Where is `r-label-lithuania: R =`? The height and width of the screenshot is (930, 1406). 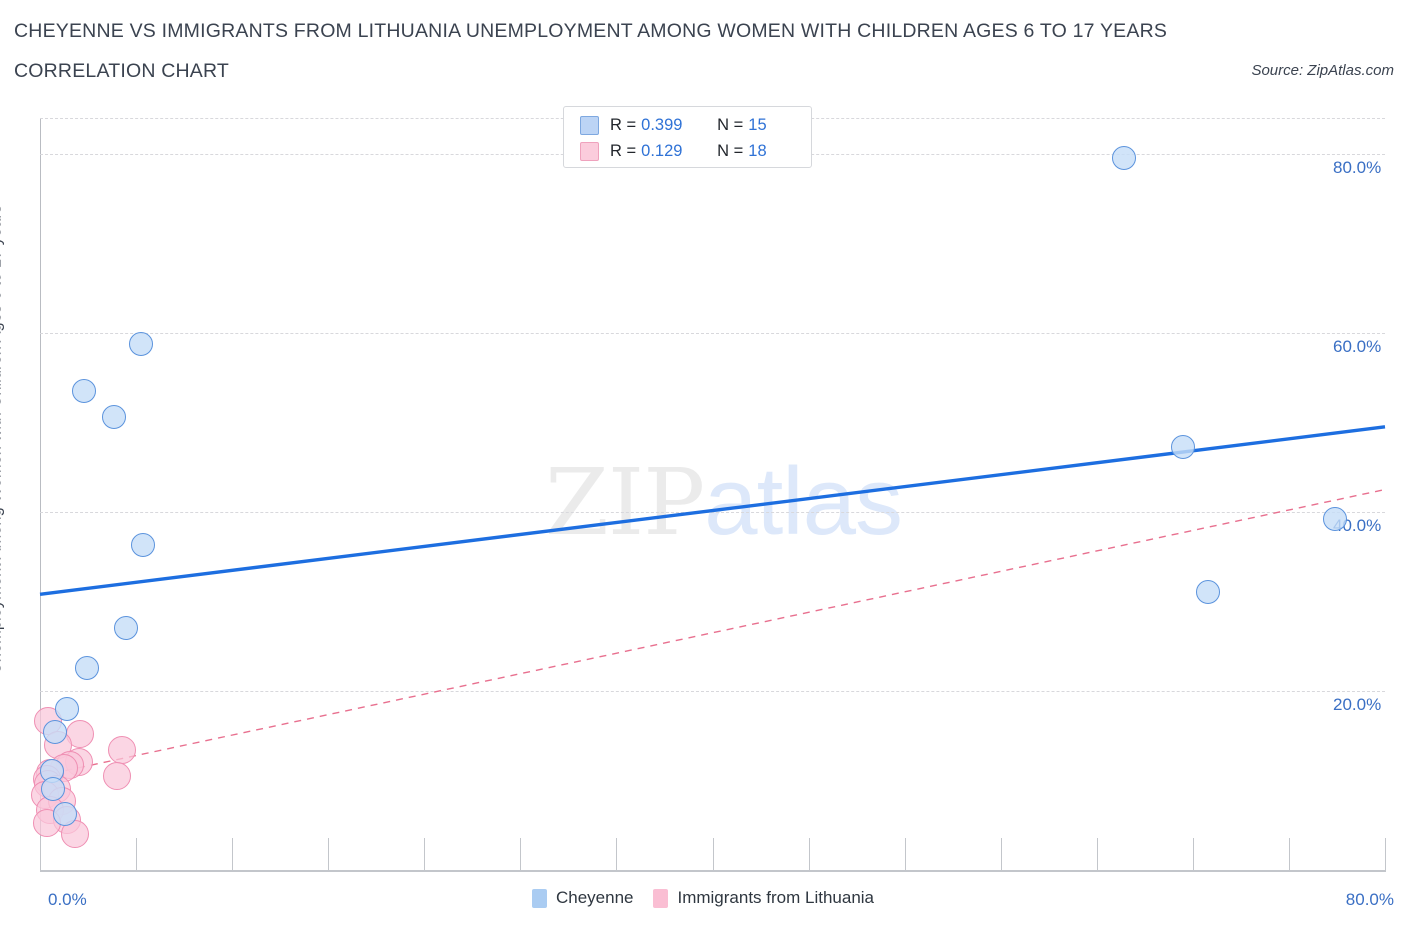 r-label-lithuania: R = is located at coordinates (623, 150).